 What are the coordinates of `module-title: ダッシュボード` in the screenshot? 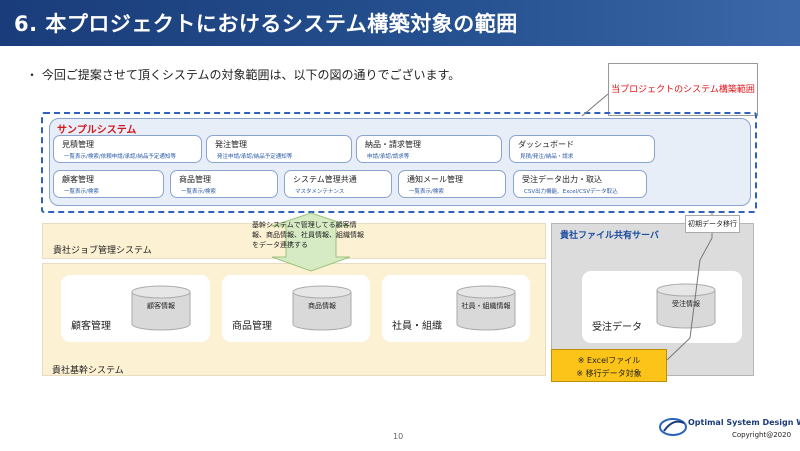 It's located at (546, 144).